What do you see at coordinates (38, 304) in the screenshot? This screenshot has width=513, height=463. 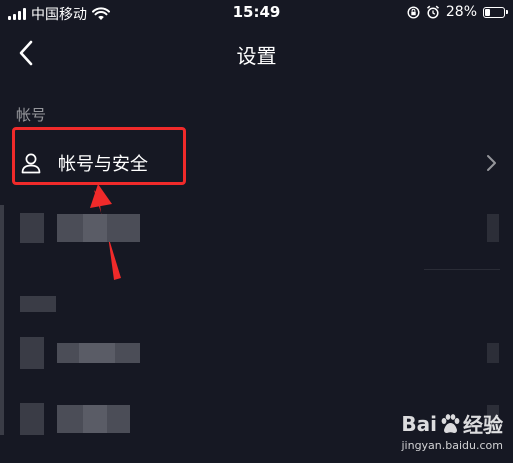 I see `blurred-section-label` at bounding box center [38, 304].